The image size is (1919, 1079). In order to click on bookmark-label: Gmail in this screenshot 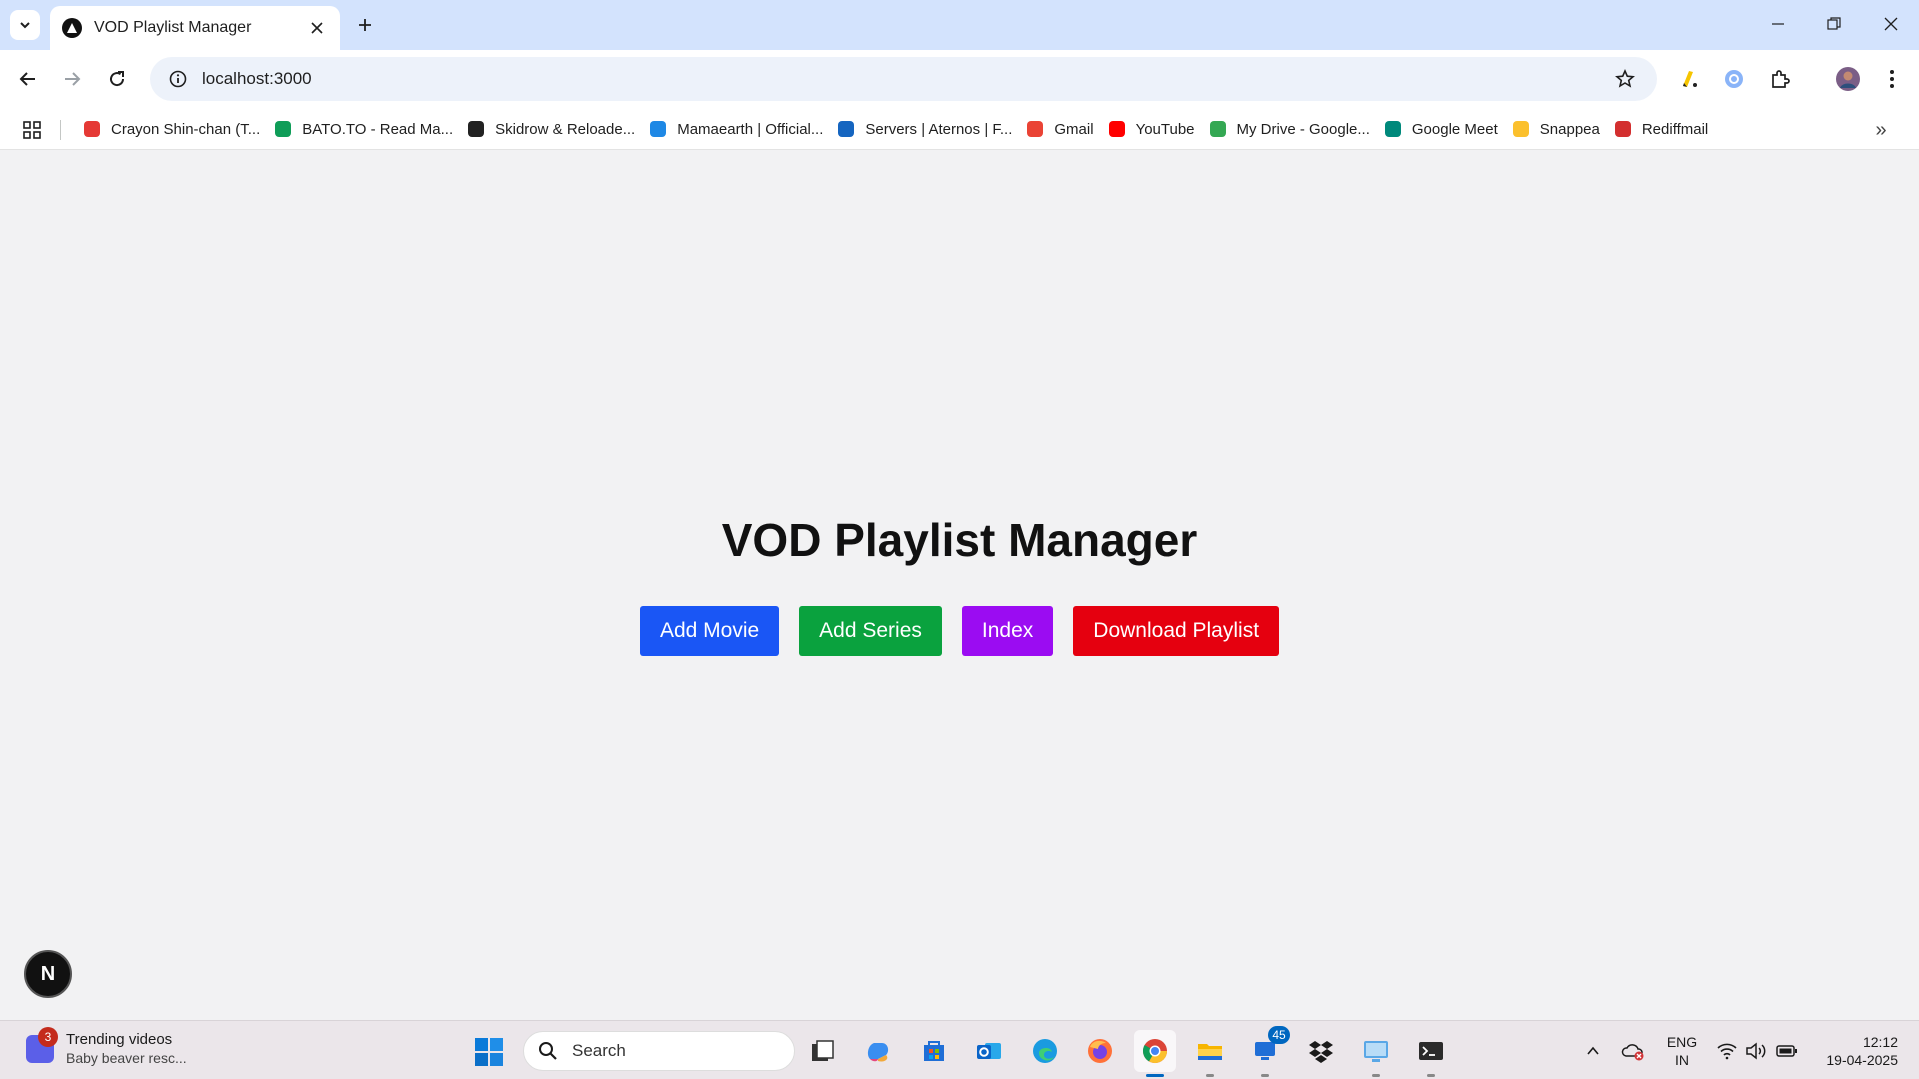, I will do `click(1074, 129)`.